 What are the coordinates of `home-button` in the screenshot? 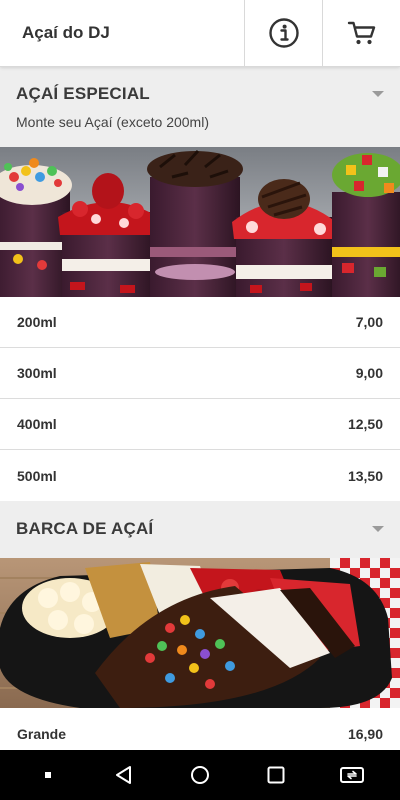 It's located at (200, 775).